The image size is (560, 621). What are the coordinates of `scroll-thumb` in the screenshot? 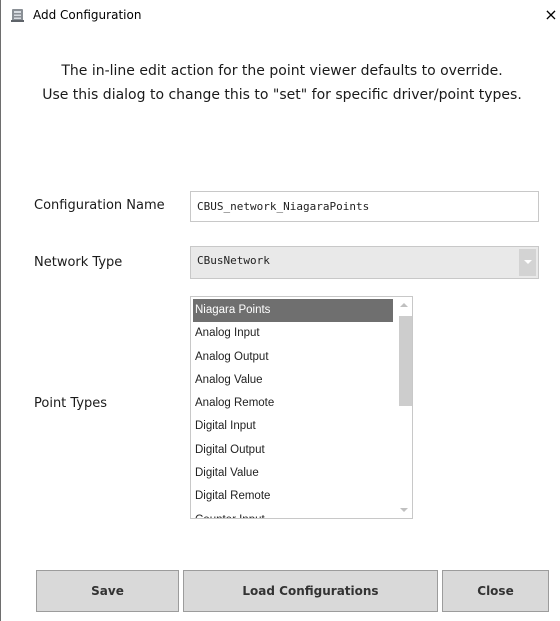 It's located at (405, 361).